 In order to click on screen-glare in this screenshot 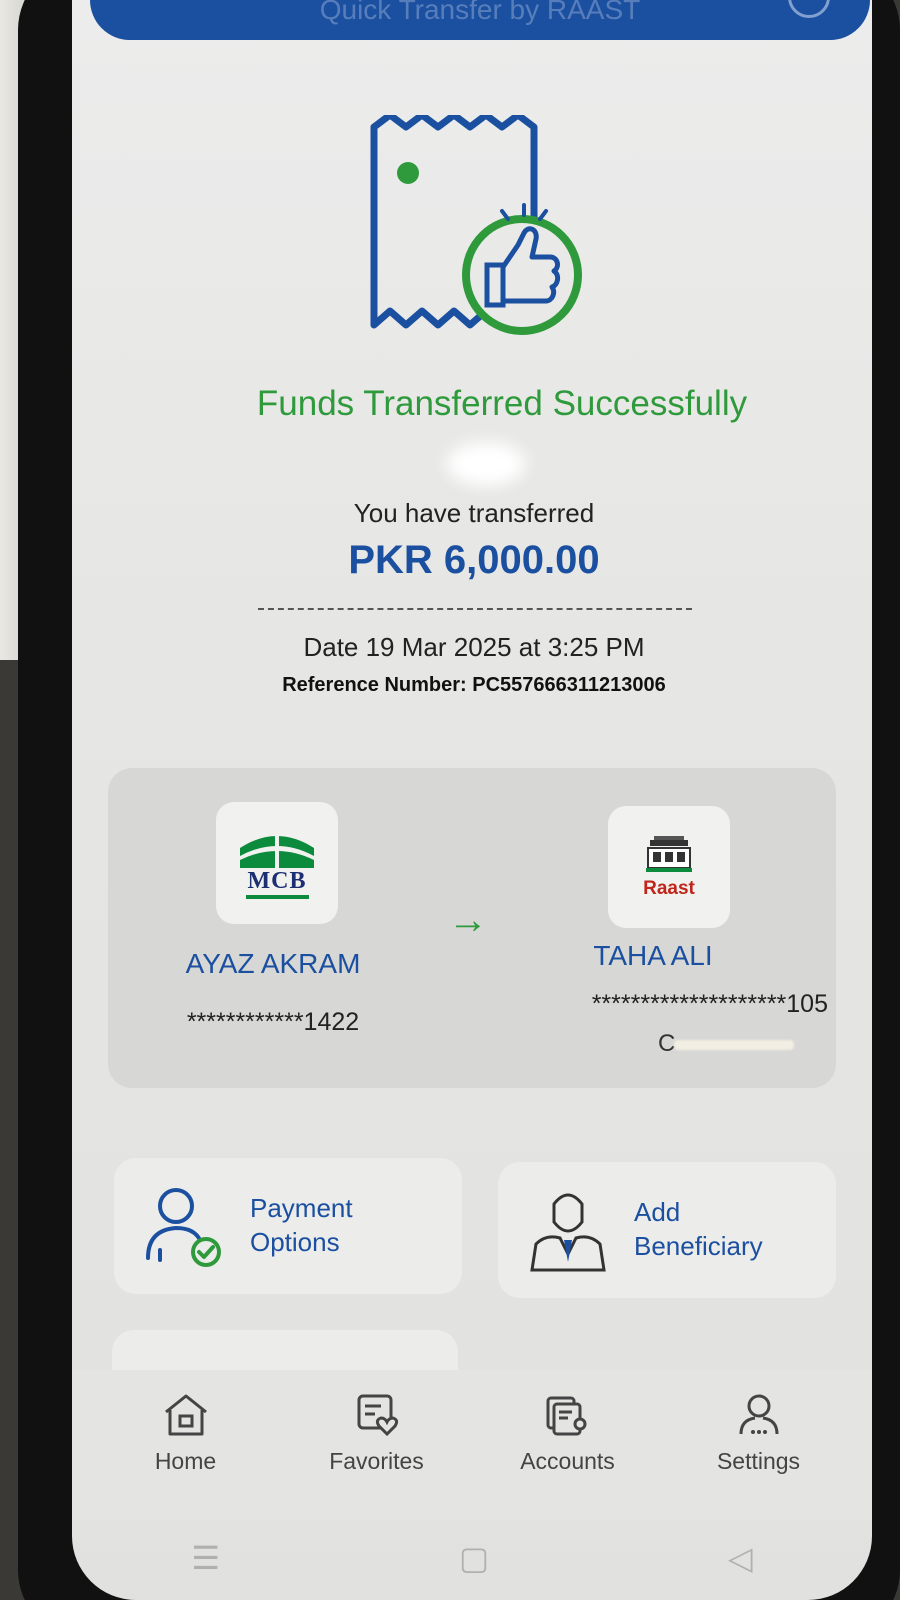, I will do `click(486, 464)`.